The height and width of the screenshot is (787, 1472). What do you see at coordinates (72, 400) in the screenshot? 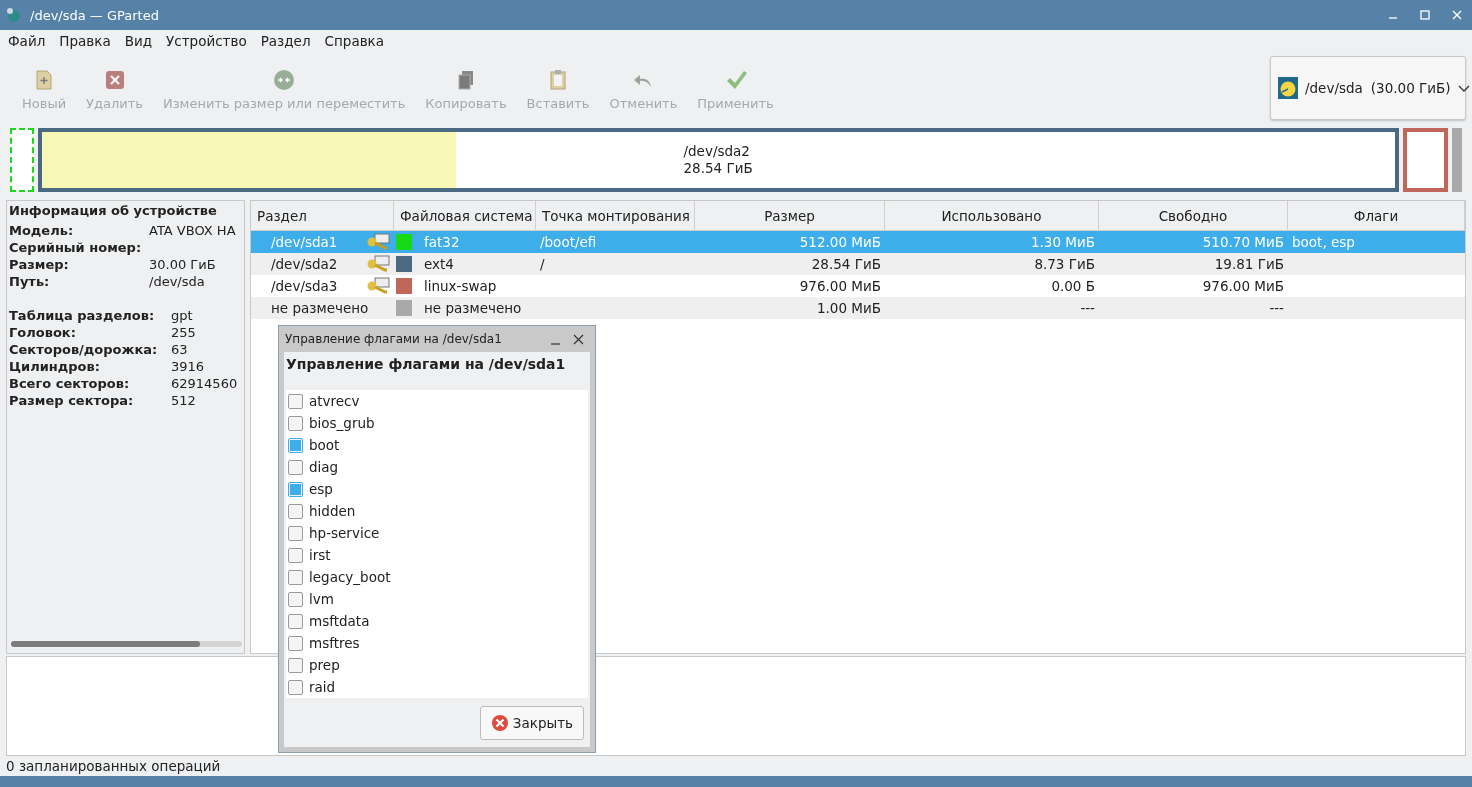
I see `info-label: Размер сектора:` at bounding box center [72, 400].